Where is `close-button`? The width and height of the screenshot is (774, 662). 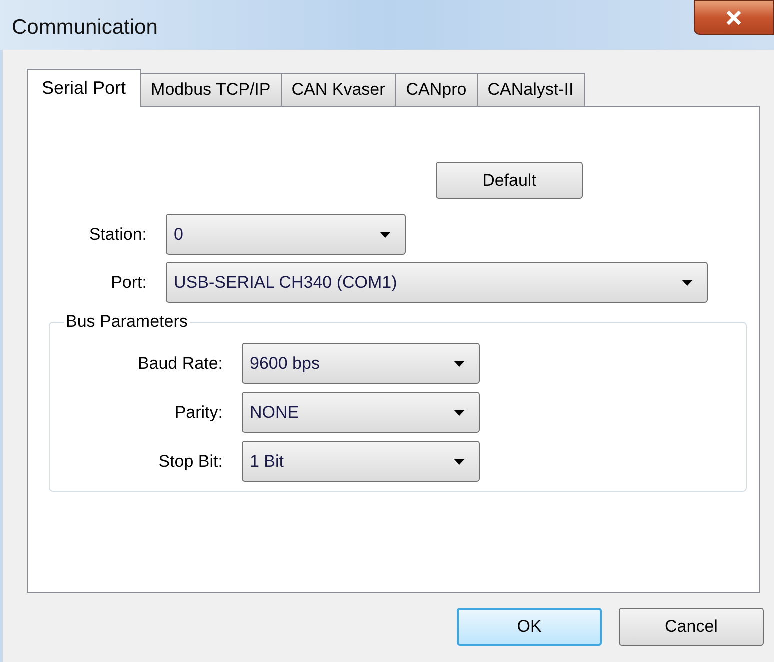
close-button is located at coordinates (734, 17).